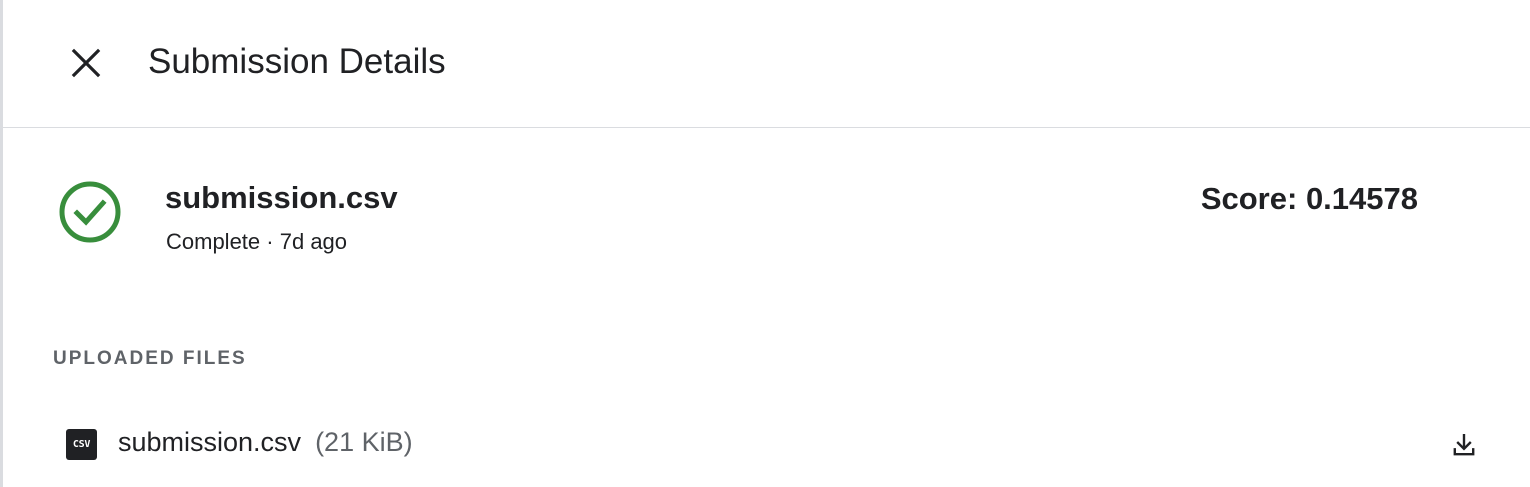 Image resolution: width=1530 pixels, height=487 pixels. I want to click on close-button, so click(86, 63).